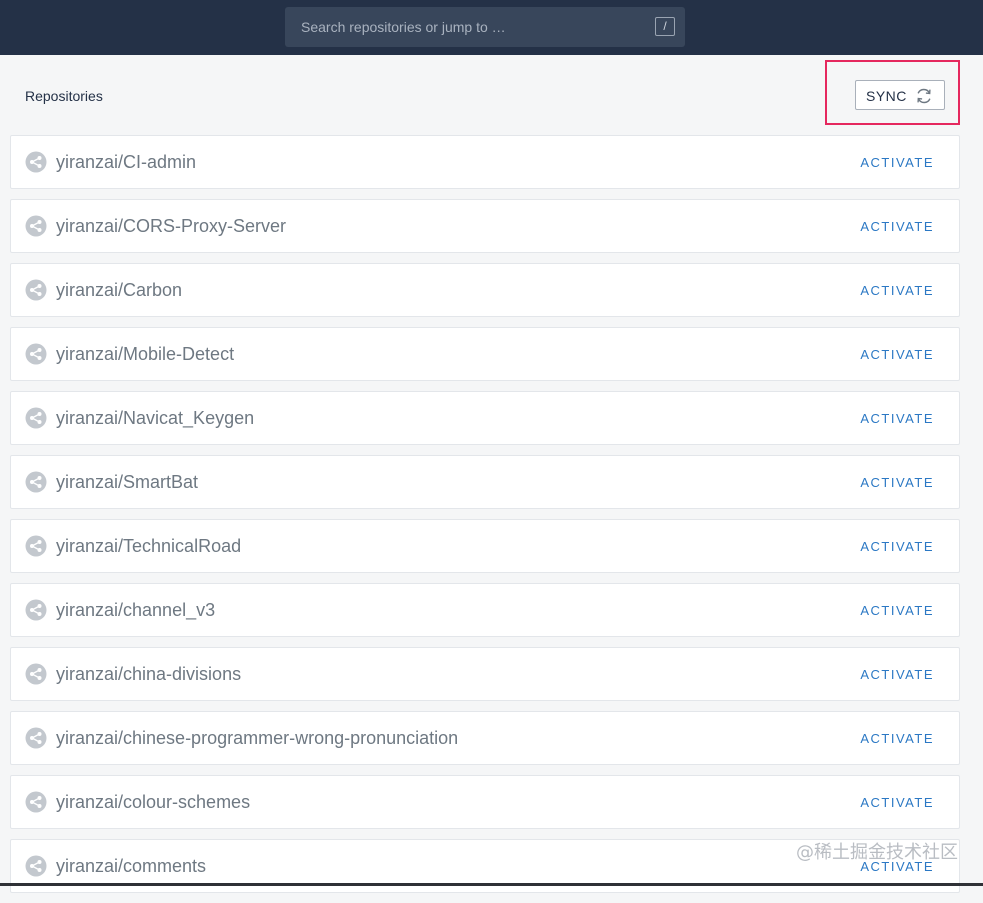  Describe the element at coordinates (131, 866) in the screenshot. I see `repository-name: yiranzai/comments` at that location.